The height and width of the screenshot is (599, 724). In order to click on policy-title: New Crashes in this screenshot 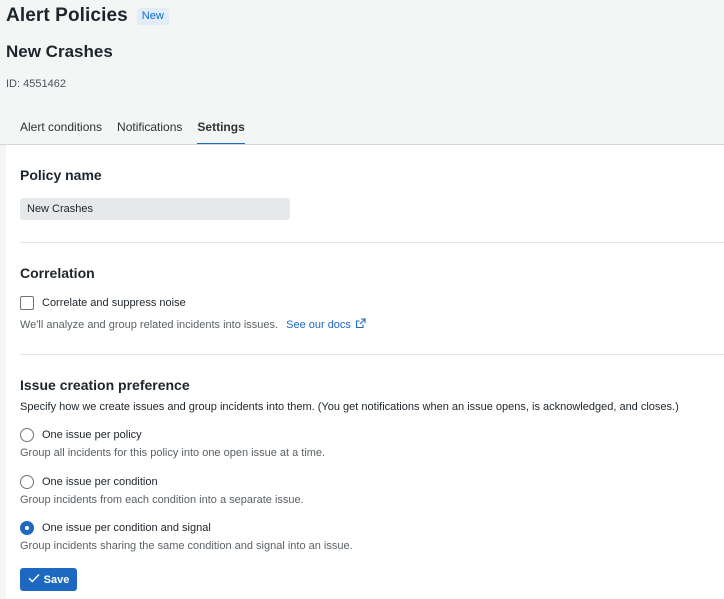, I will do `click(59, 51)`.